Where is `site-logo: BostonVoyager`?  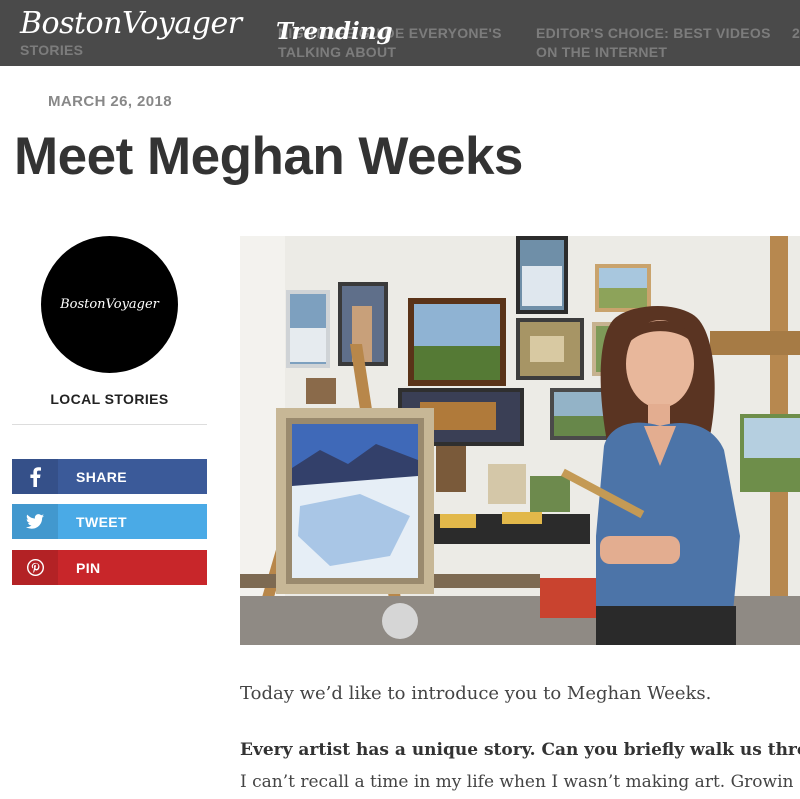
site-logo: BostonVoyager is located at coordinates (131, 23).